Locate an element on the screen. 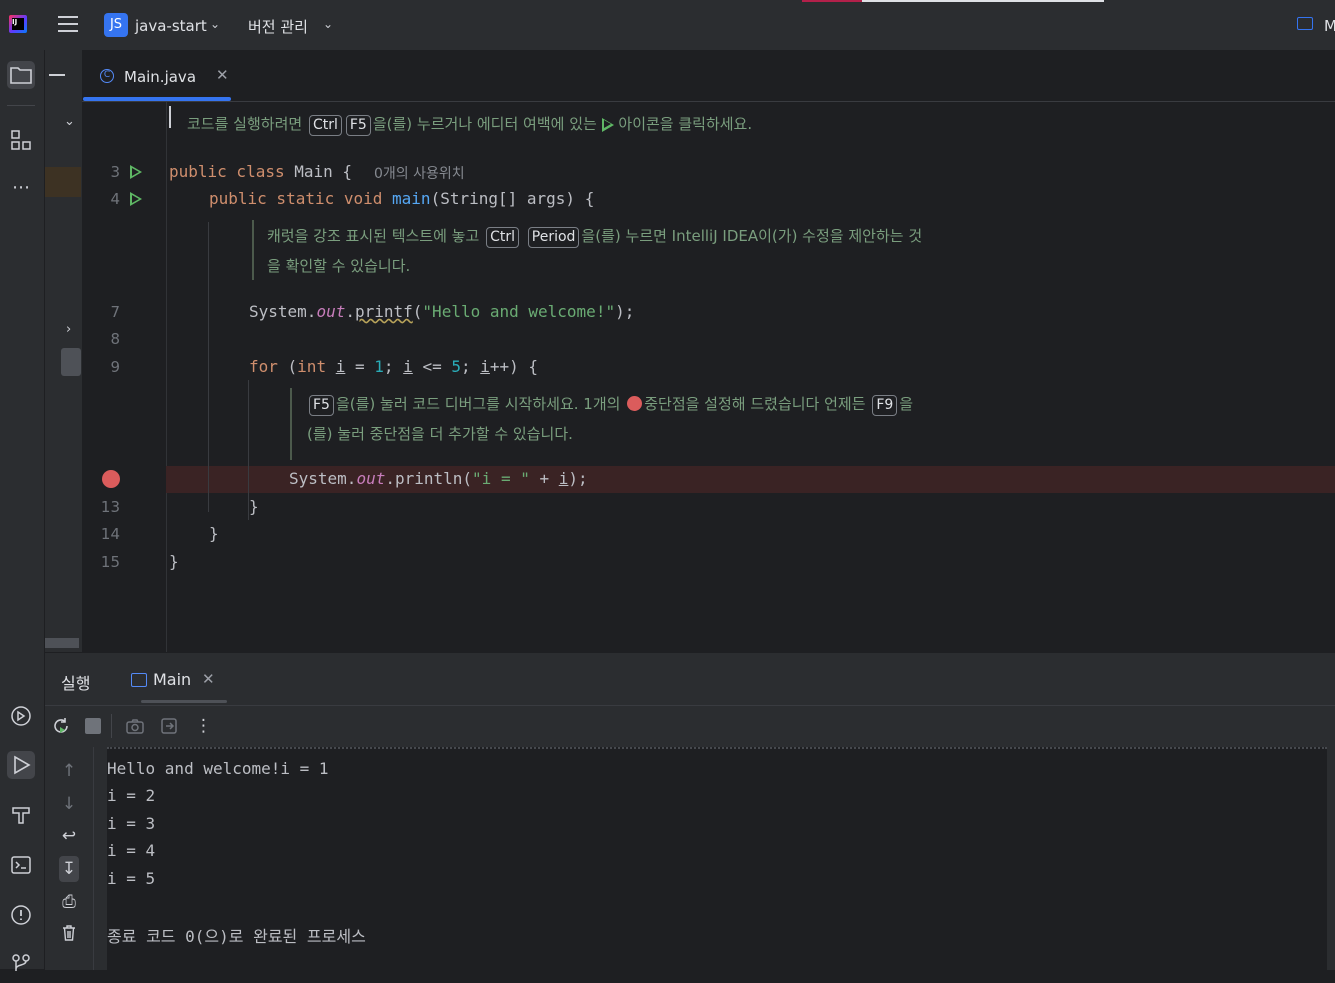 The width and height of the screenshot is (1335, 983). build-icon is located at coordinates (21, 815).